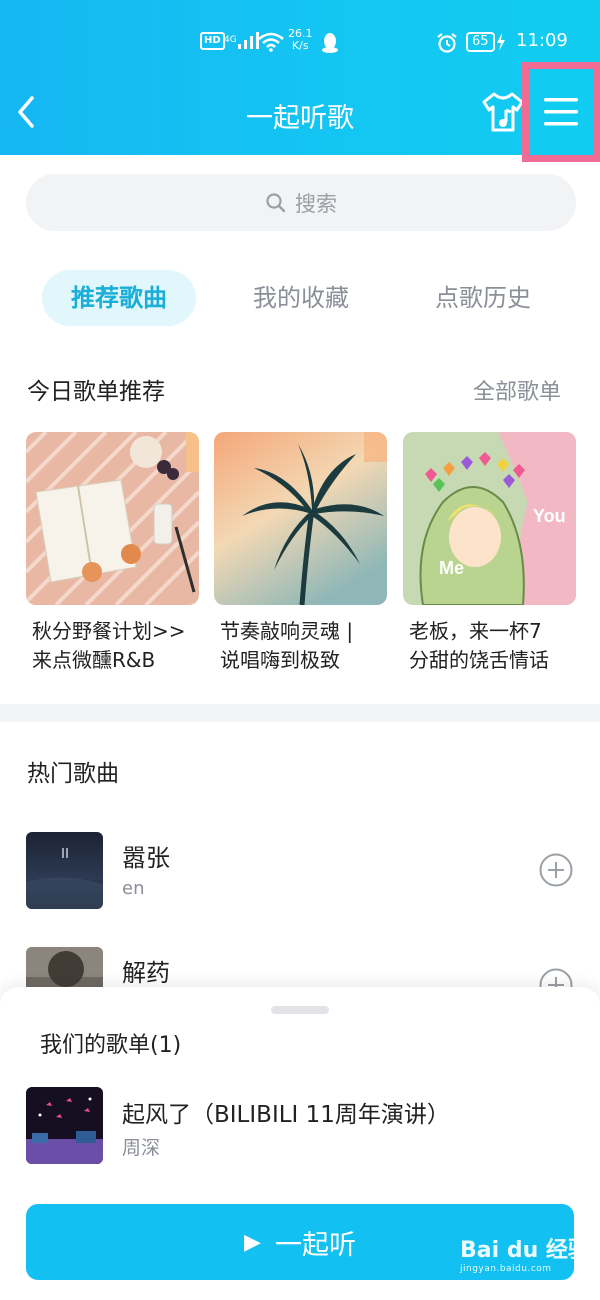 Image resolution: width=600 pixels, height=1300 pixels. What do you see at coordinates (146, 973) in the screenshot?
I see `song-name: 解药` at bounding box center [146, 973].